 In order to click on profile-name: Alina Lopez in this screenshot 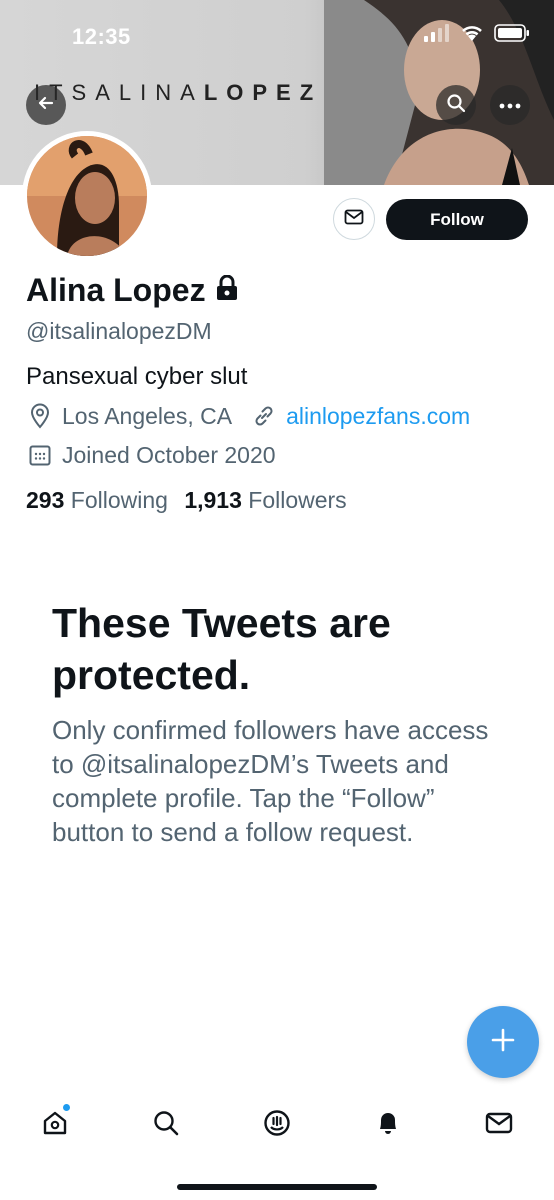, I will do `click(116, 290)`.